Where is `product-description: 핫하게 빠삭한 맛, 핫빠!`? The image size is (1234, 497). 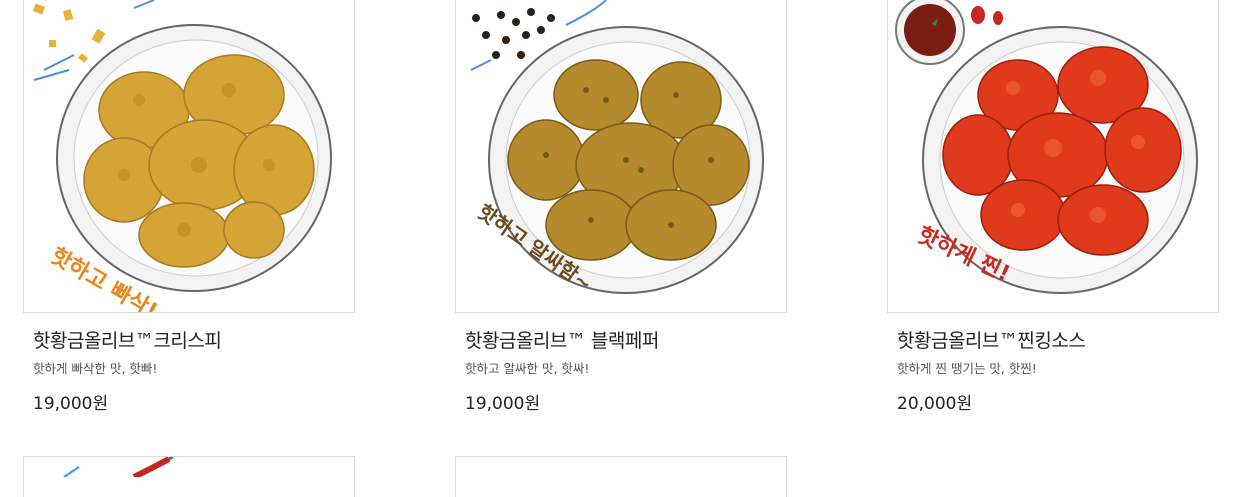
product-description: 핫하게 빠삭한 맛, 핫빠! is located at coordinates (95, 368).